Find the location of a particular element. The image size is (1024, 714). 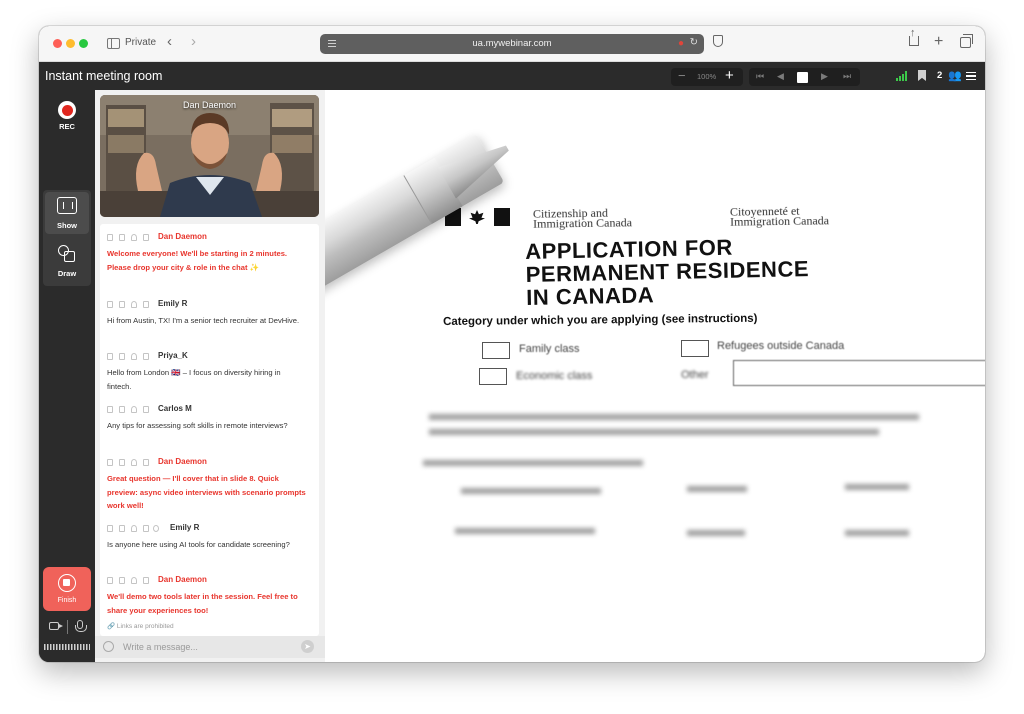

draw-button: Draw is located at coordinates (67, 261).